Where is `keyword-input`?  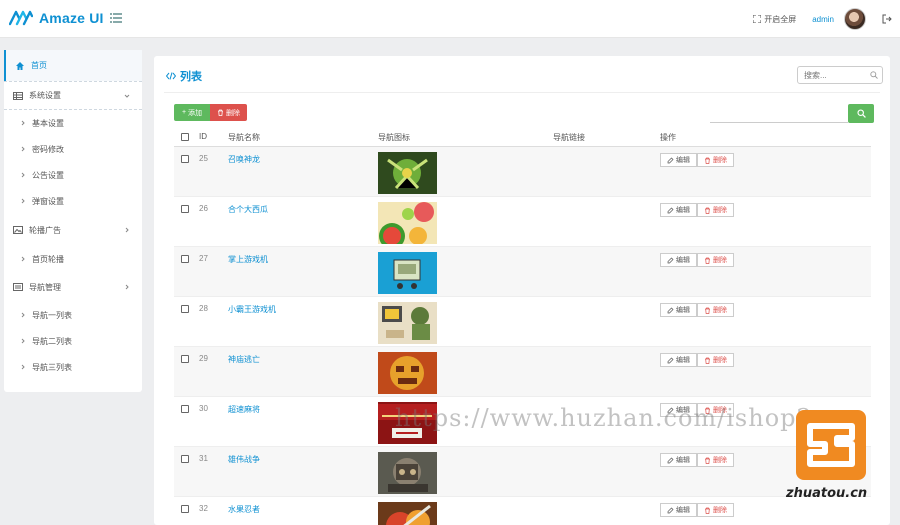
keyword-input is located at coordinates (779, 113).